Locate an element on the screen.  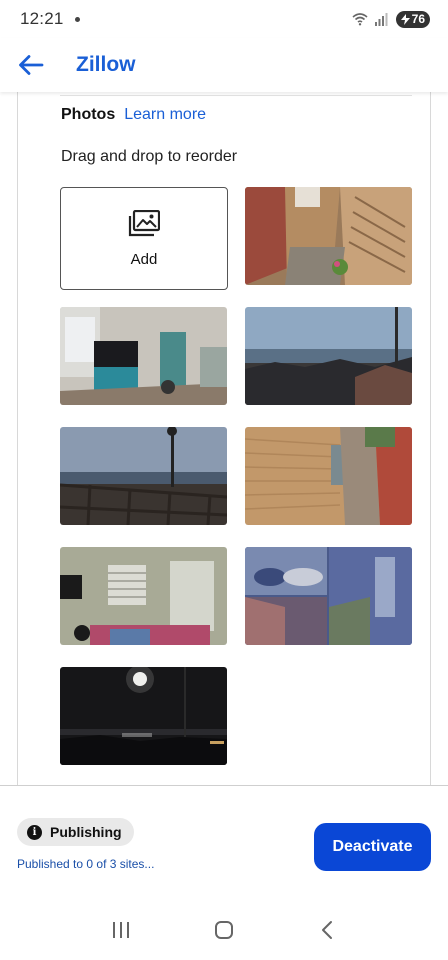
divider is located at coordinates (236, 95).